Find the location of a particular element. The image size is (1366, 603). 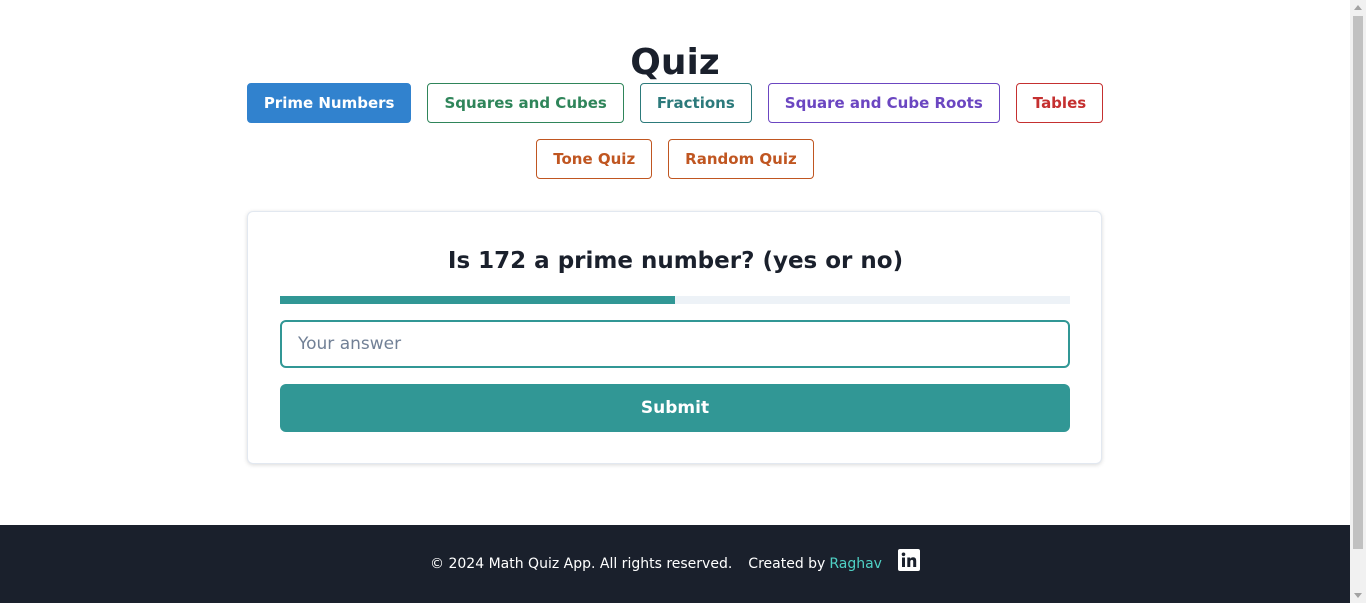

random-quiz-button: Random Quiz is located at coordinates (741, 159).